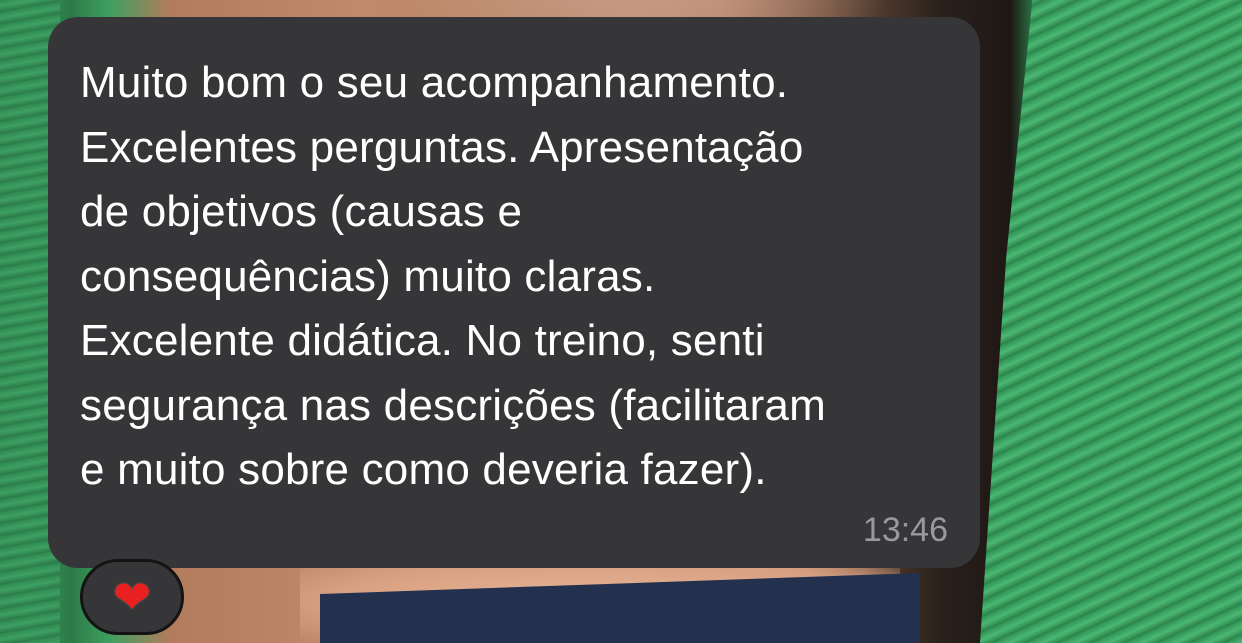 This screenshot has width=1242, height=643. I want to click on reaction-badge: ❤, so click(132, 597).